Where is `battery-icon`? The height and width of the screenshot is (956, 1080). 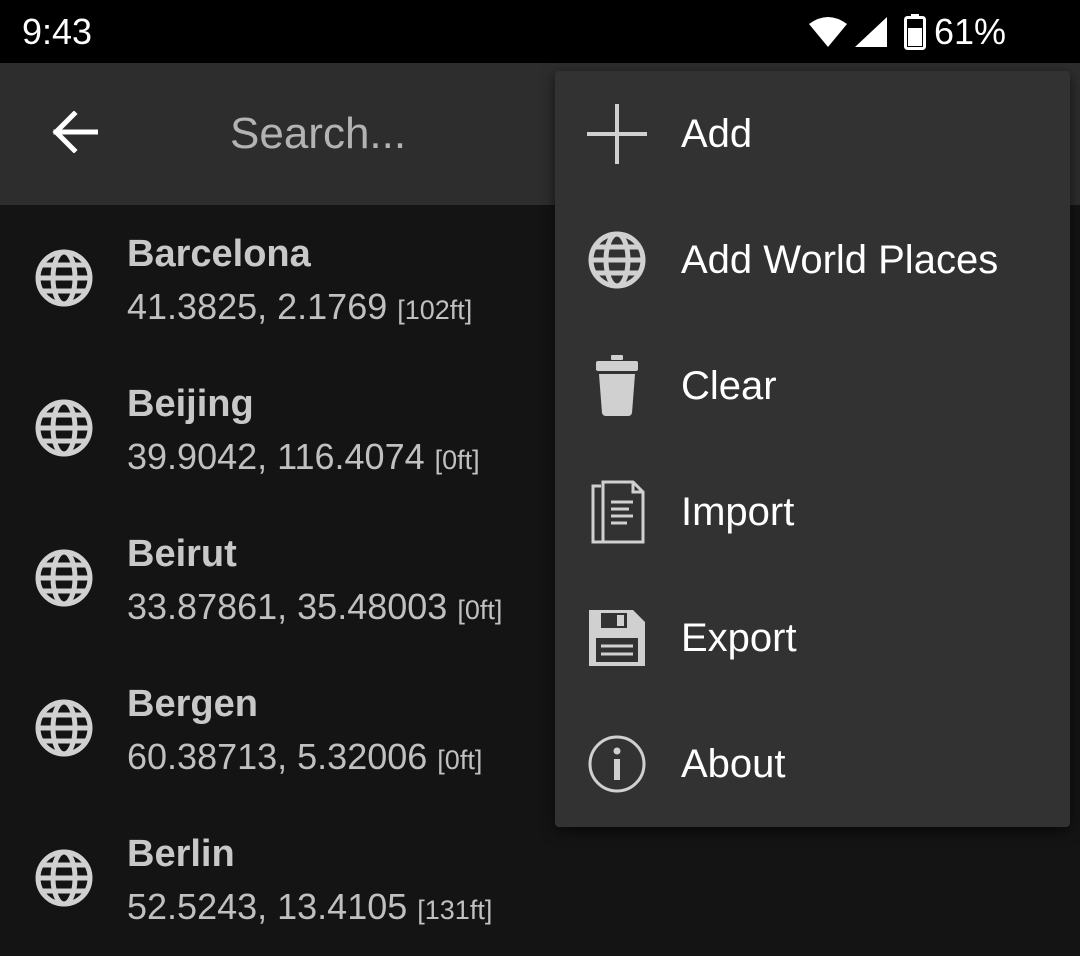 battery-icon is located at coordinates (914, 32).